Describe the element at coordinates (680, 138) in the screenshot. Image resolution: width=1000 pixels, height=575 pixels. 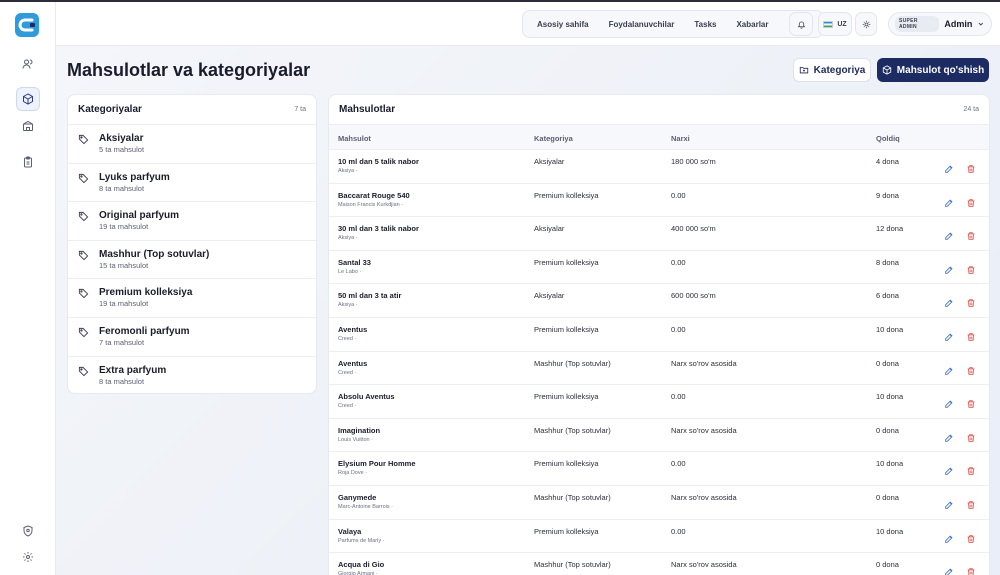
I see `column-header-price: Narxi` at that location.